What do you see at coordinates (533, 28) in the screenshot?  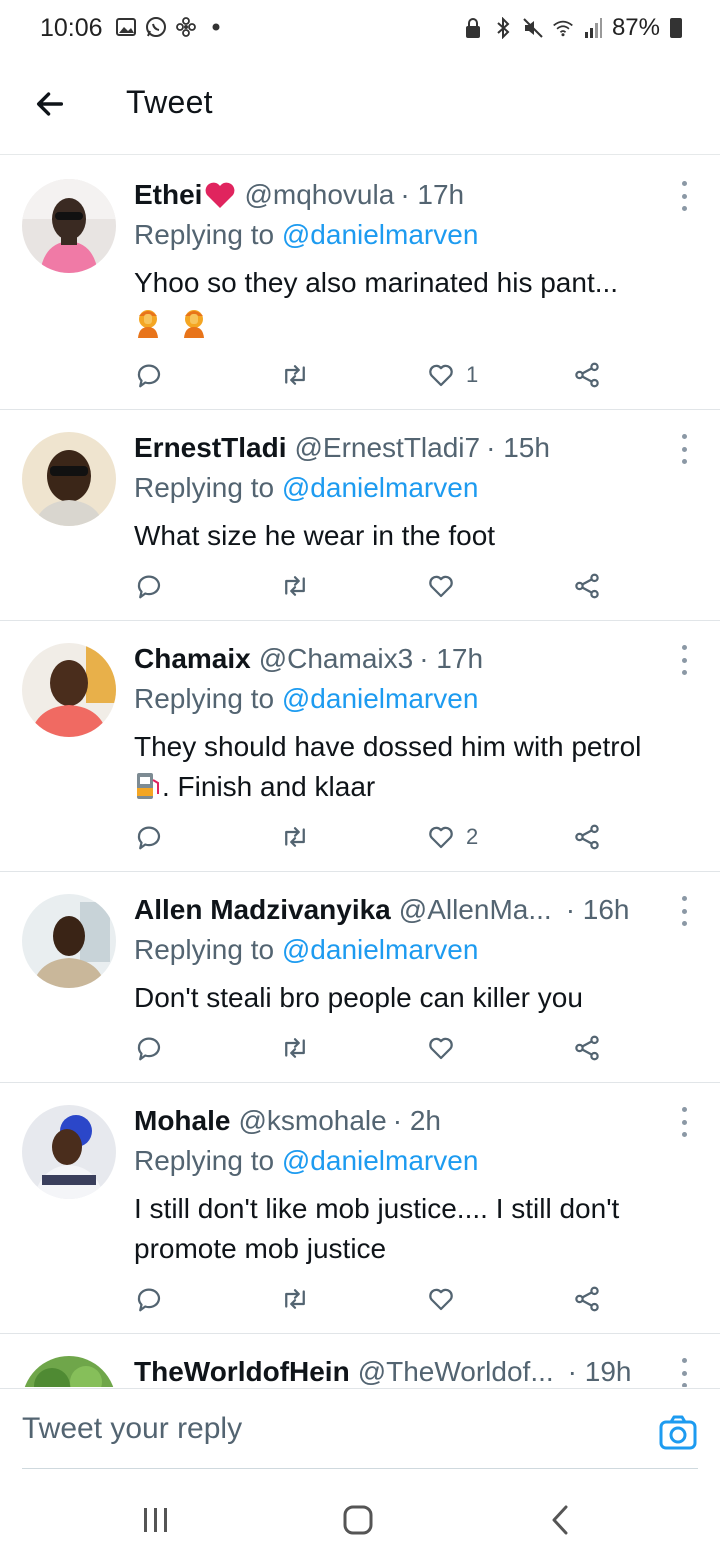 I see `mute-icon` at bounding box center [533, 28].